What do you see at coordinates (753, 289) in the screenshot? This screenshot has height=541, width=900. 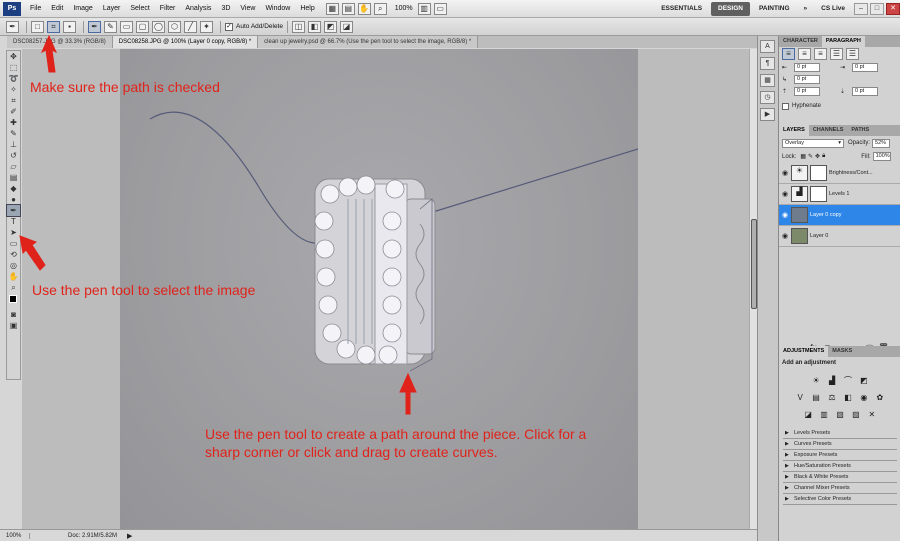 I see `canvas-vertical-scrollbar` at bounding box center [753, 289].